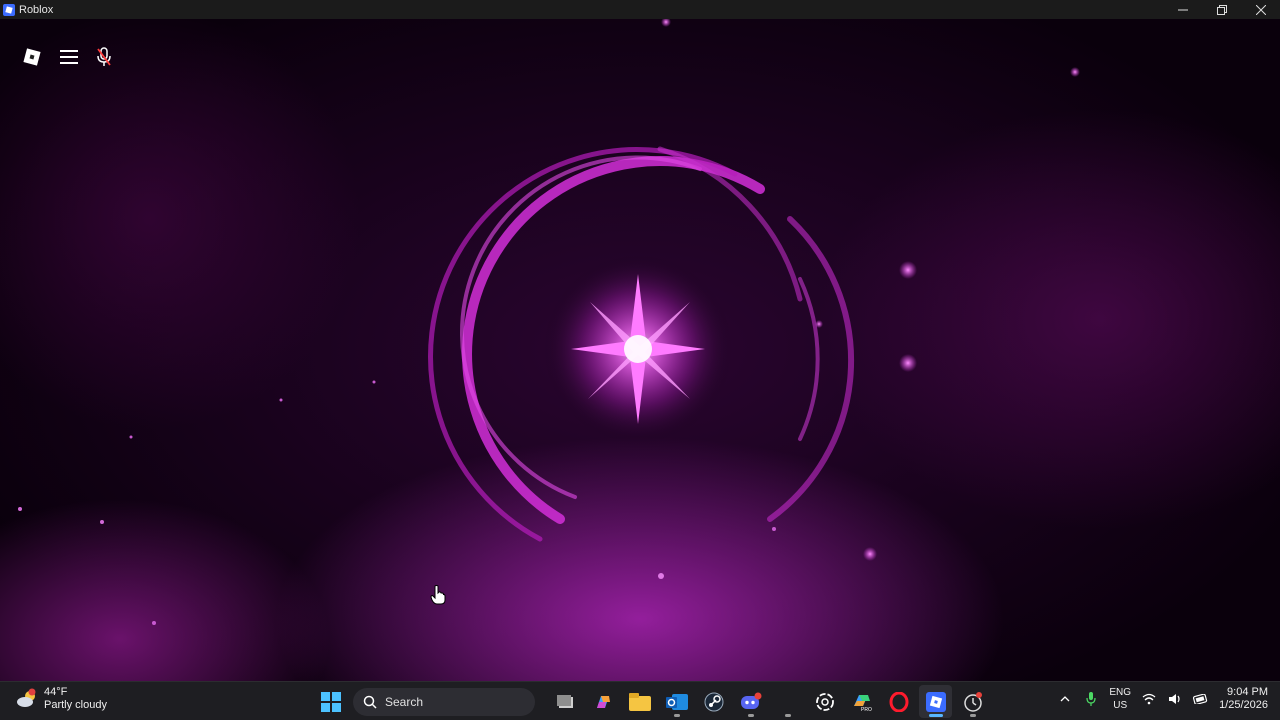 The width and height of the screenshot is (1280, 720). Describe the element at coordinates (56, 692) in the screenshot. I see `weather-temperature: 44°F` at that location.